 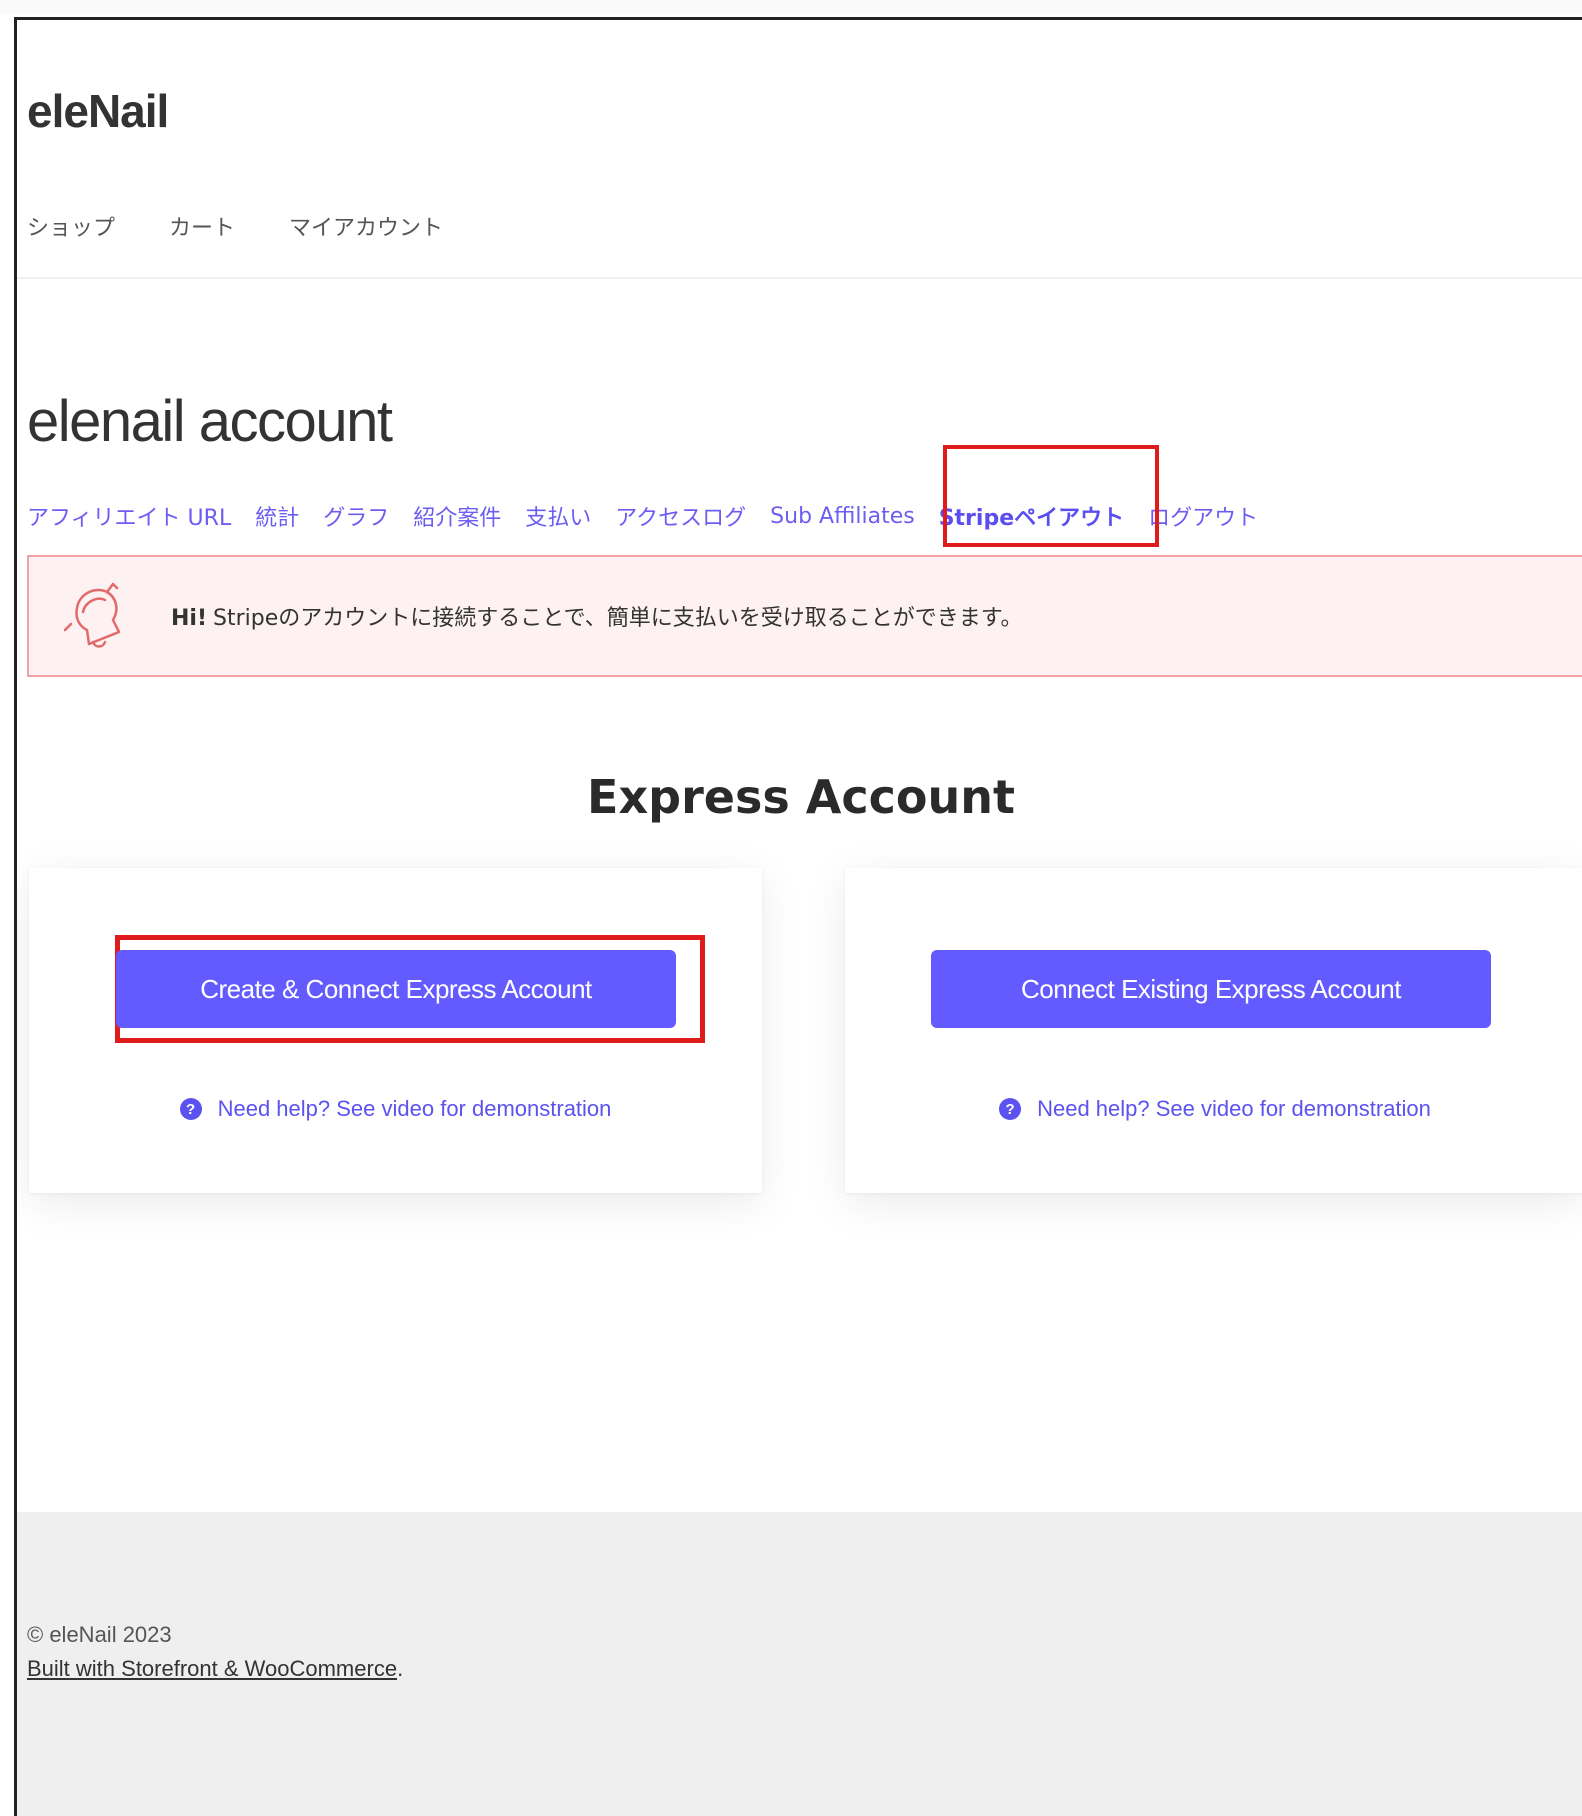 I want to click on tab-graphs: グラフ, so click(x=356, y=516).